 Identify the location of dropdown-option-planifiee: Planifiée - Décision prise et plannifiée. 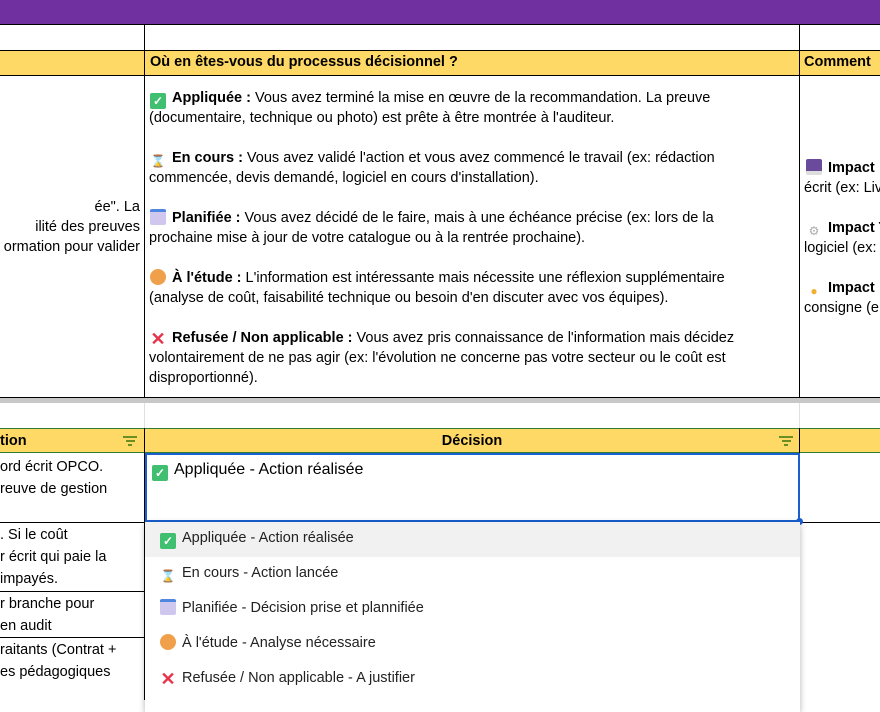
(472, 609).